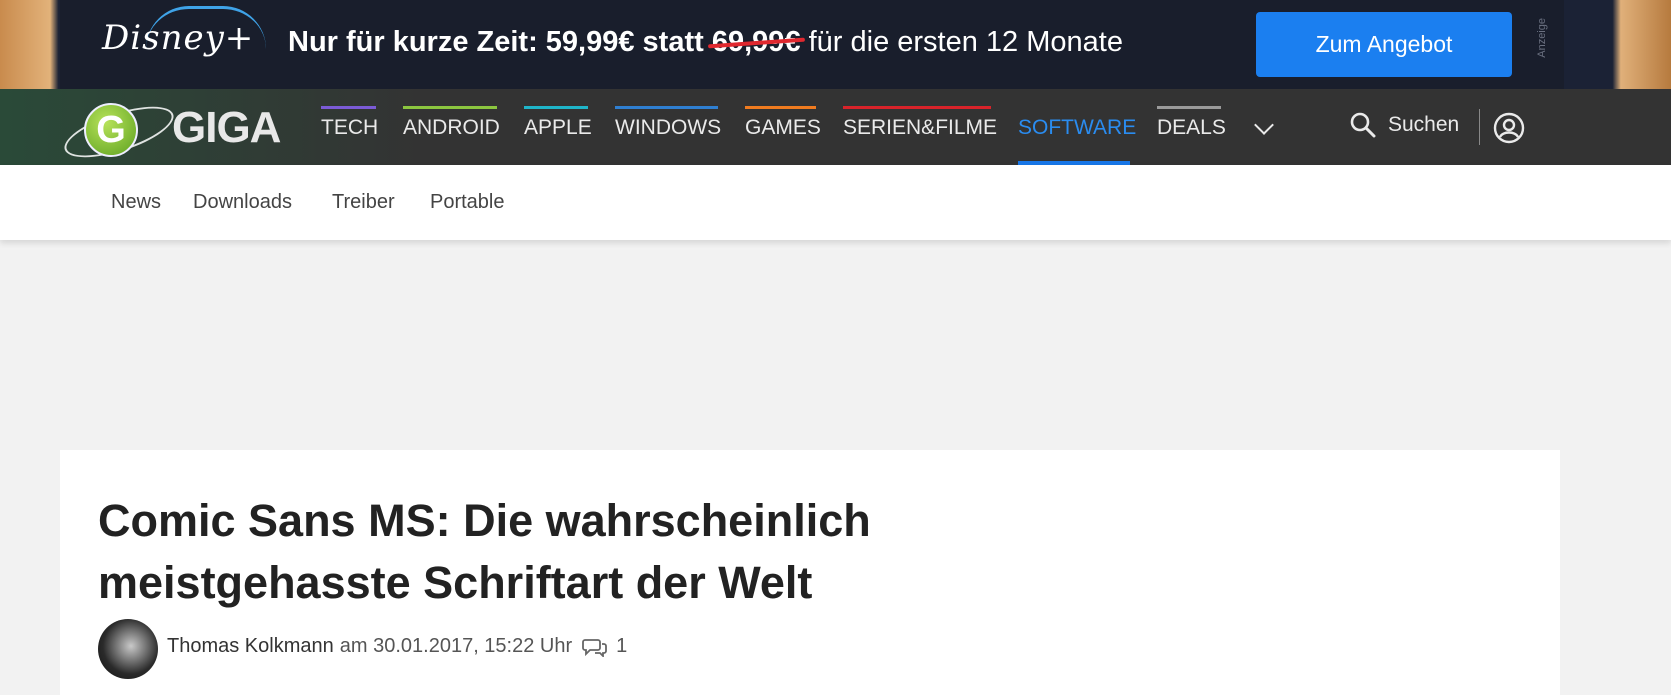 This screenshot has height=695, width=1671. I want to click on nav-divider, so click(1479, 127).